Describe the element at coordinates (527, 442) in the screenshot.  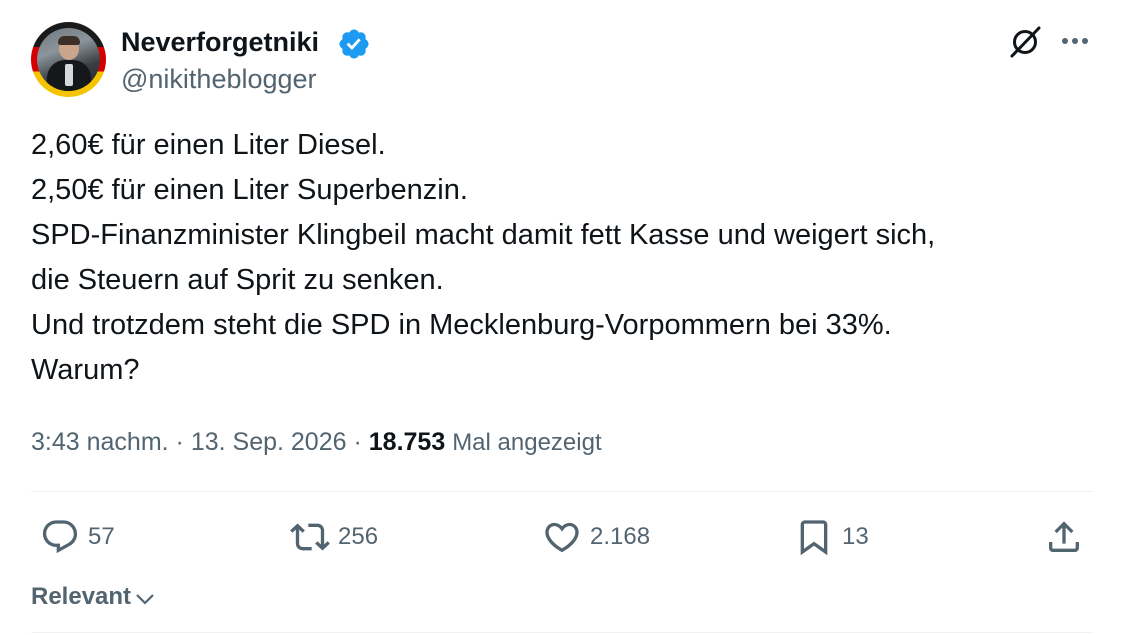
I see `views-label: Mal angezeigt` at that location.